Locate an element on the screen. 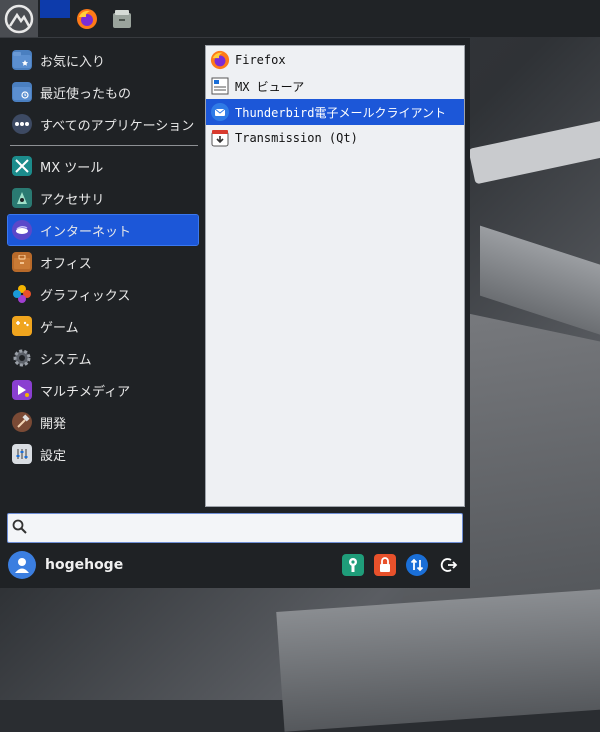 This screenshot has height=732, width=600. user-name: hogehoge is located at coordinates (84, 565).